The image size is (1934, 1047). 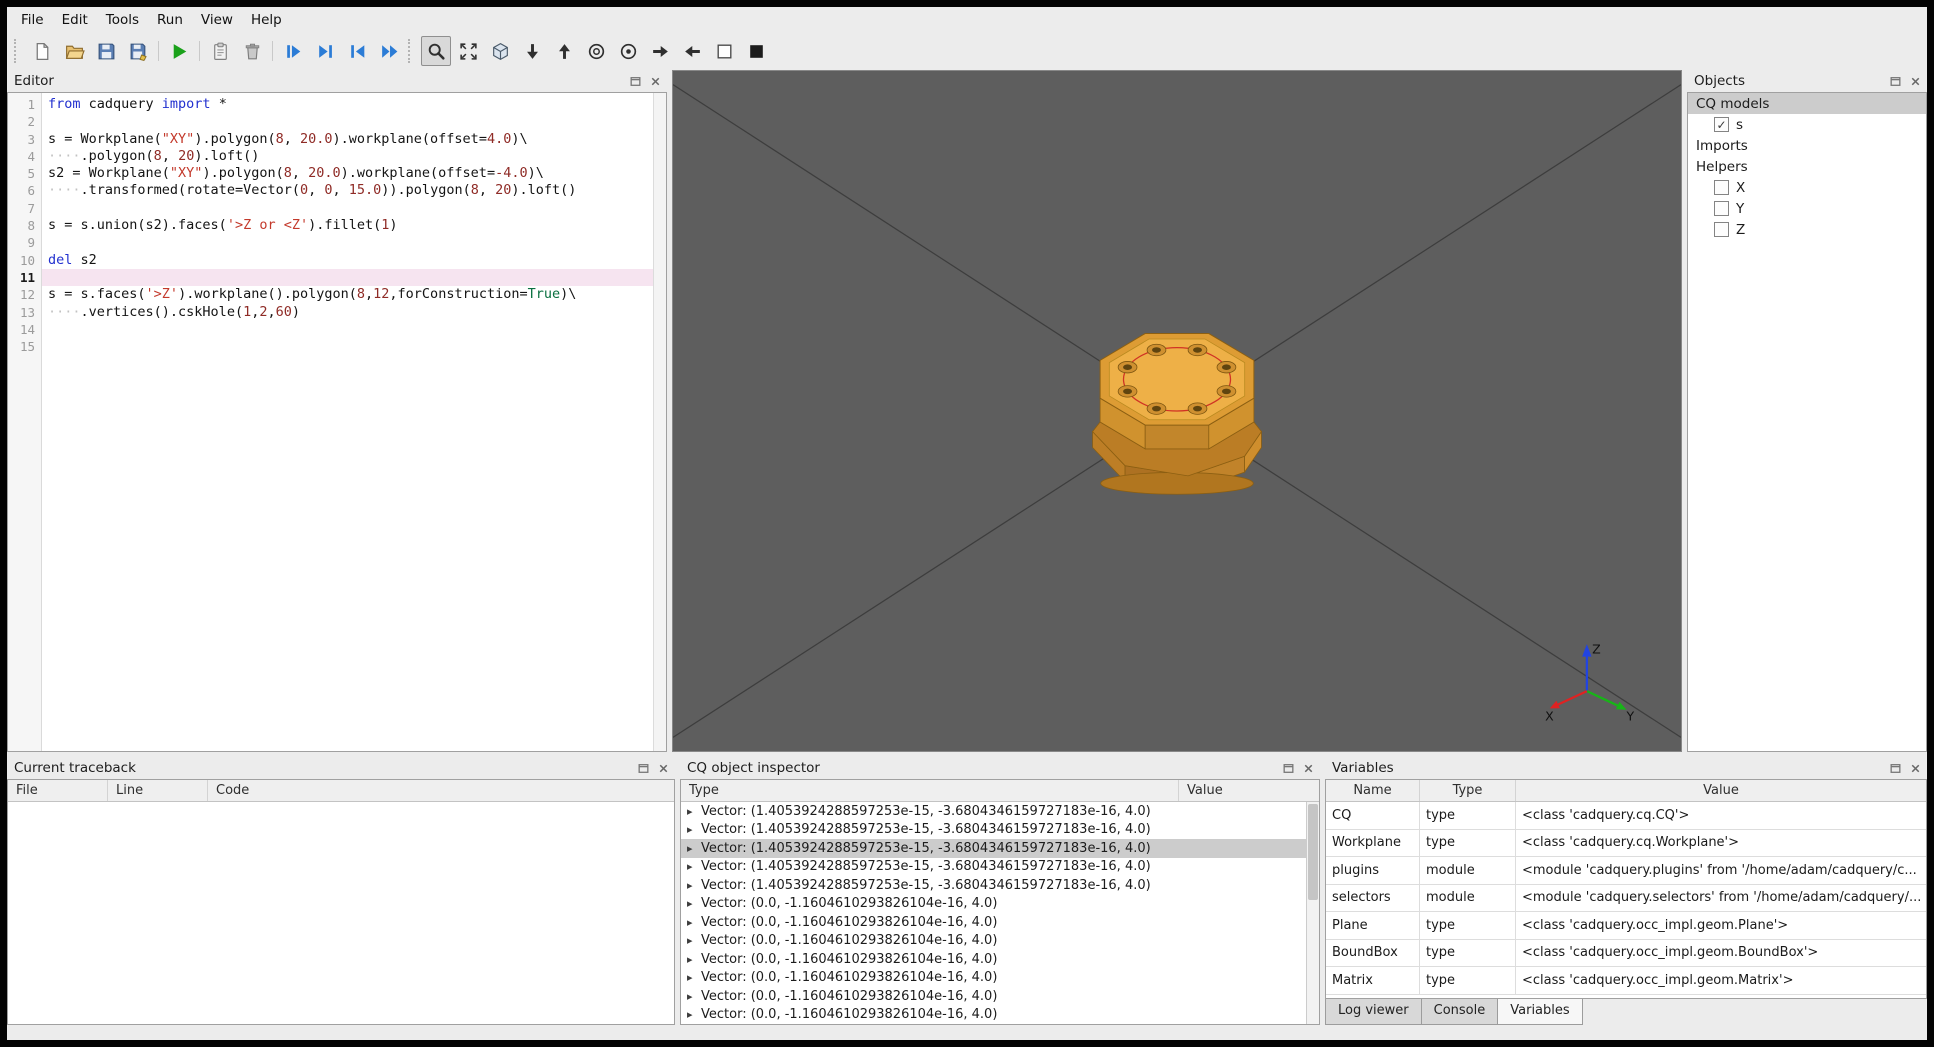 What do you see at coordinates (1721, 208) in the screenshot?
I see `checkbox-y` at bounding box center [1721, 208].